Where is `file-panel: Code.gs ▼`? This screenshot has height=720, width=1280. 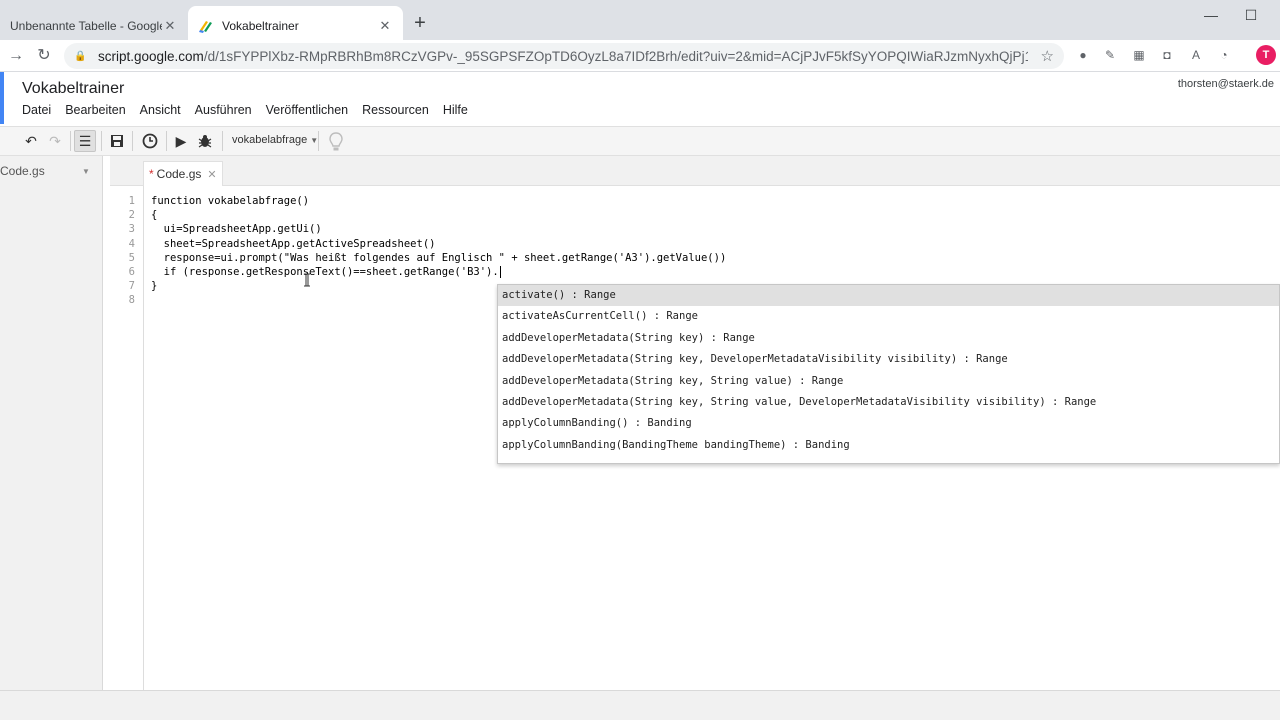 file-panel: Code.gs ▼ is located at coordinates (51, 423).